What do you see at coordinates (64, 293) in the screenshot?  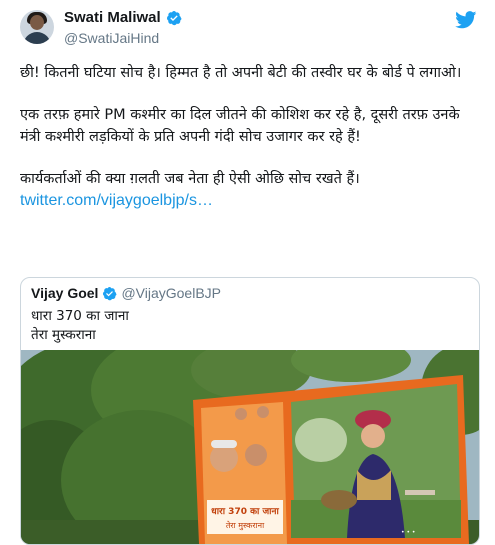 I see `quoted-author-name: Vijay Goel` at bounding box center [64, 293].